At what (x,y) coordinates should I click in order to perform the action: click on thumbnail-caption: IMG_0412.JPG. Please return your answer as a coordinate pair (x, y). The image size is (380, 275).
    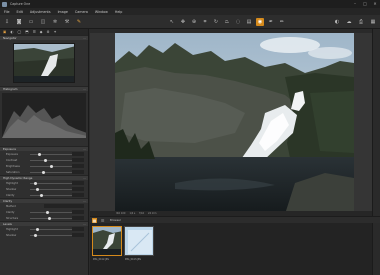
    Looking at the image, I should click on (101, 259).